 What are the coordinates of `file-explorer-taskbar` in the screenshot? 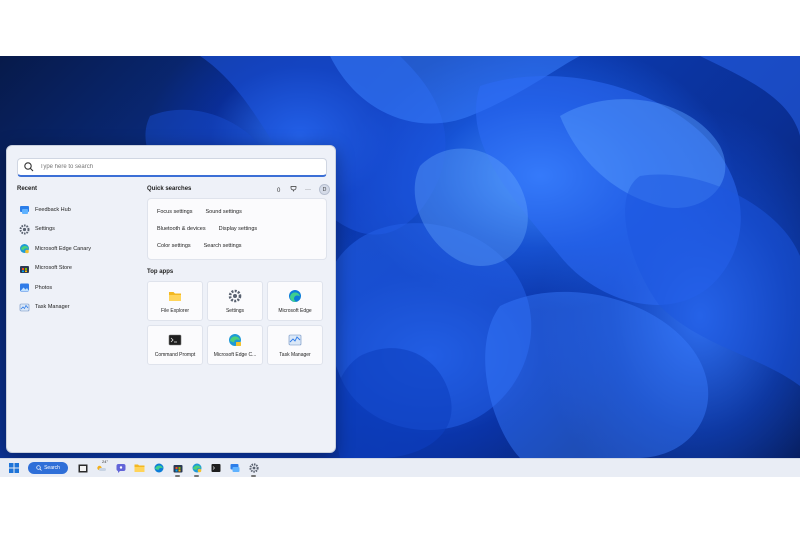 It's located at (139, 468).